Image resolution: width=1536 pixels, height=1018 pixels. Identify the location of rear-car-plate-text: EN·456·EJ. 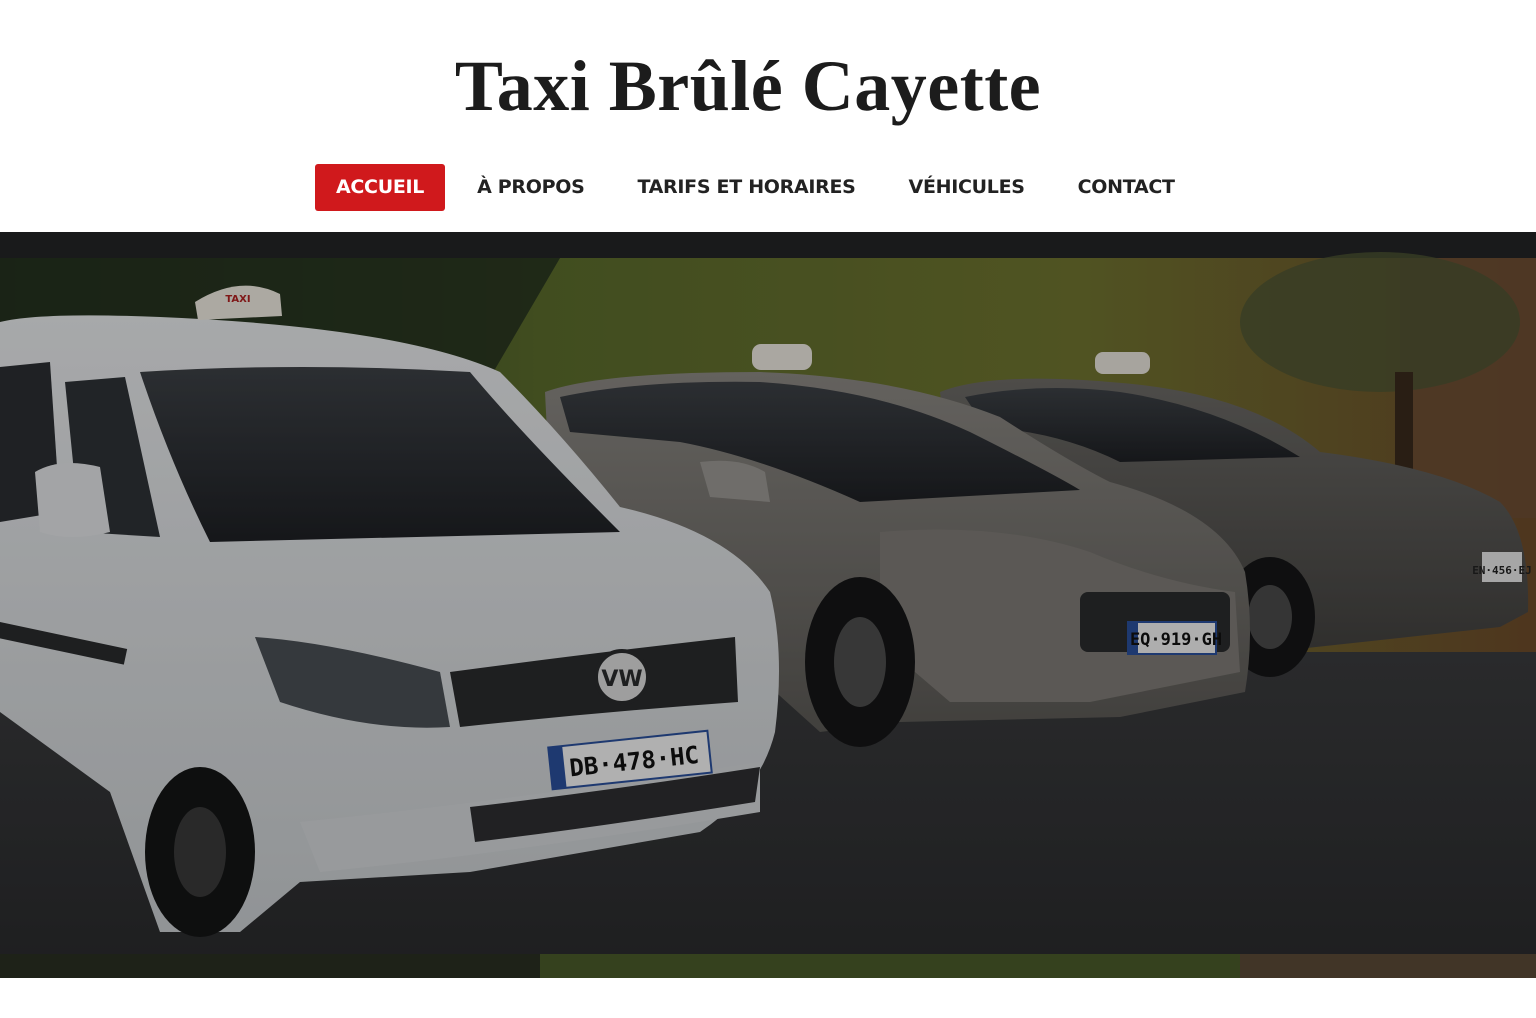
(1502, 570).